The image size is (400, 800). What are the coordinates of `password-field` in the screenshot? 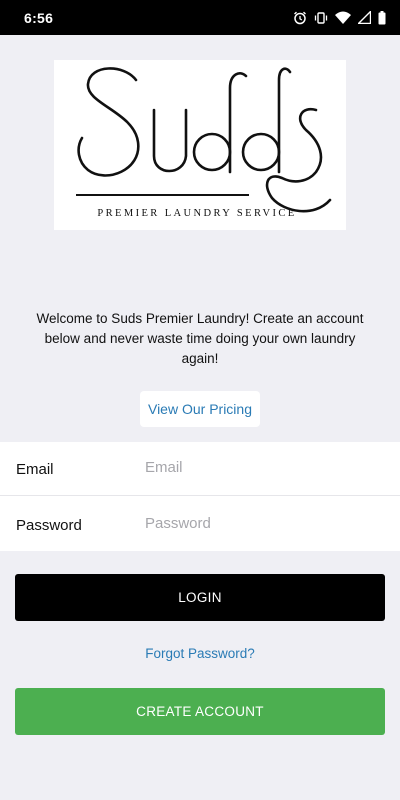 It's located at (265, 523).